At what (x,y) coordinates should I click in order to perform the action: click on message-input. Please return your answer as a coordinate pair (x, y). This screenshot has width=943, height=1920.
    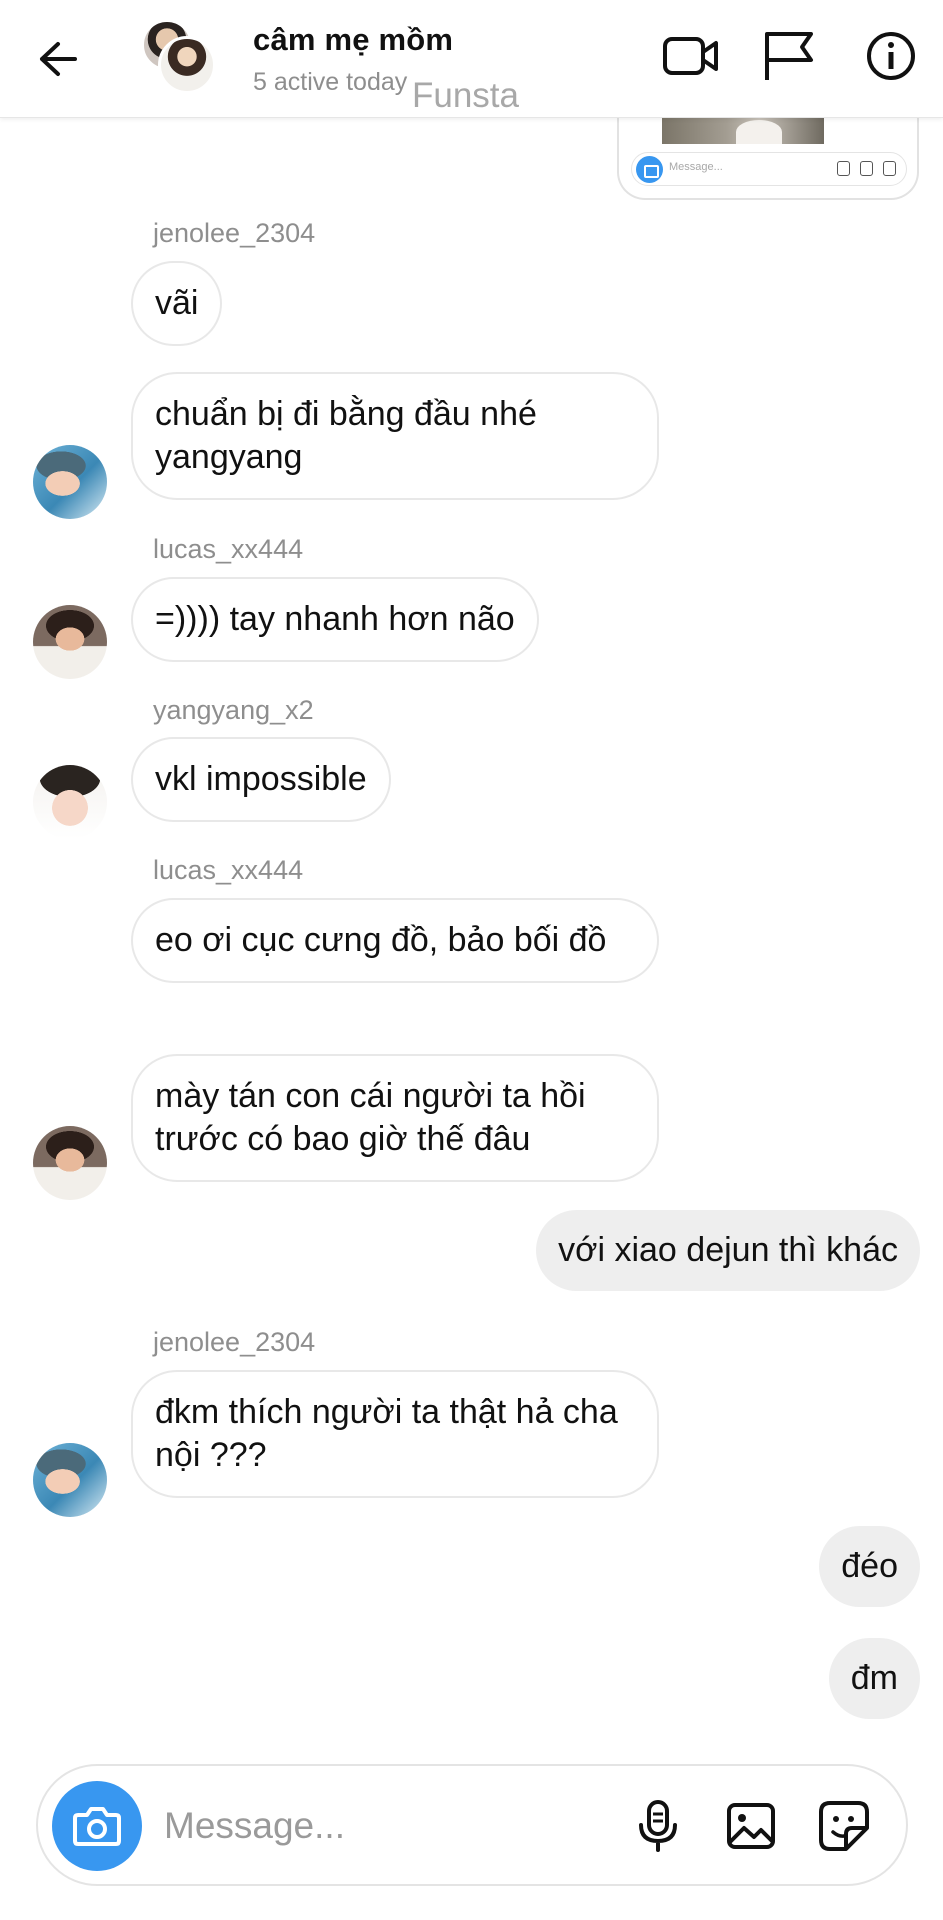
    Looking at the image, I should click on (399, 1826).